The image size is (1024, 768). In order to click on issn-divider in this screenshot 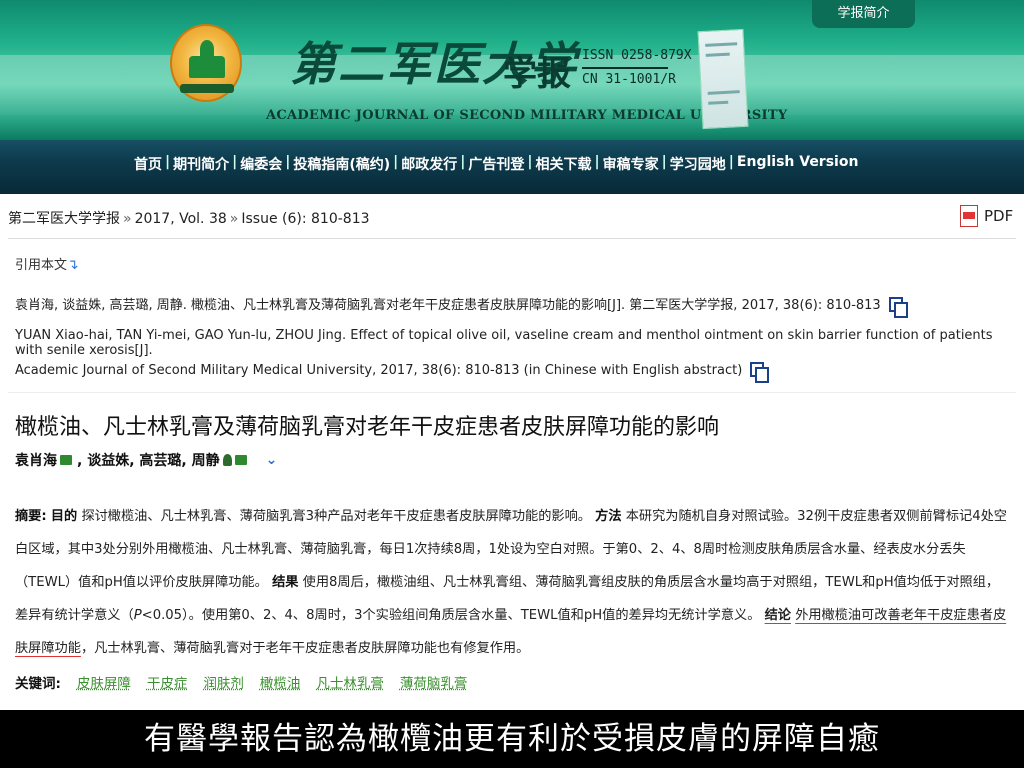, I will do `click(625, 68)`.